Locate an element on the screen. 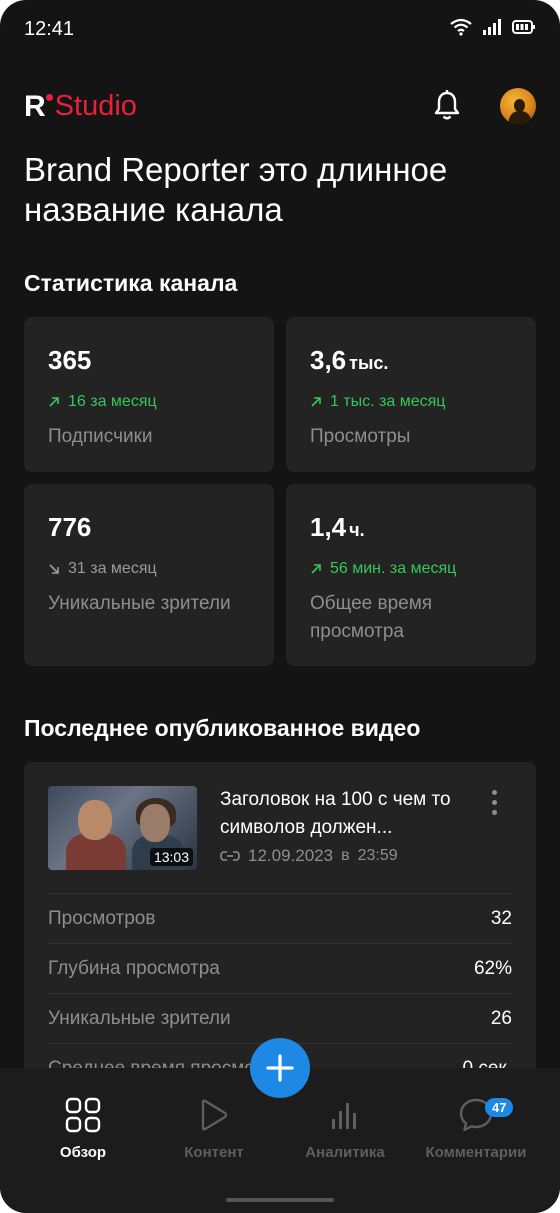  bar-chart-icon is located at coordinates (344, 1116).